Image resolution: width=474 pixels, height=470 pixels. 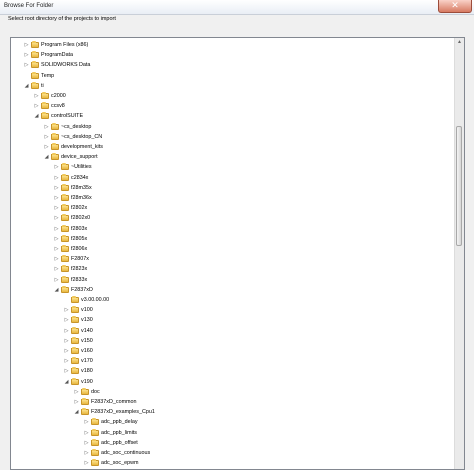 I want to click on tree-item: v3.00.00.00, so click(x=86, y=300).